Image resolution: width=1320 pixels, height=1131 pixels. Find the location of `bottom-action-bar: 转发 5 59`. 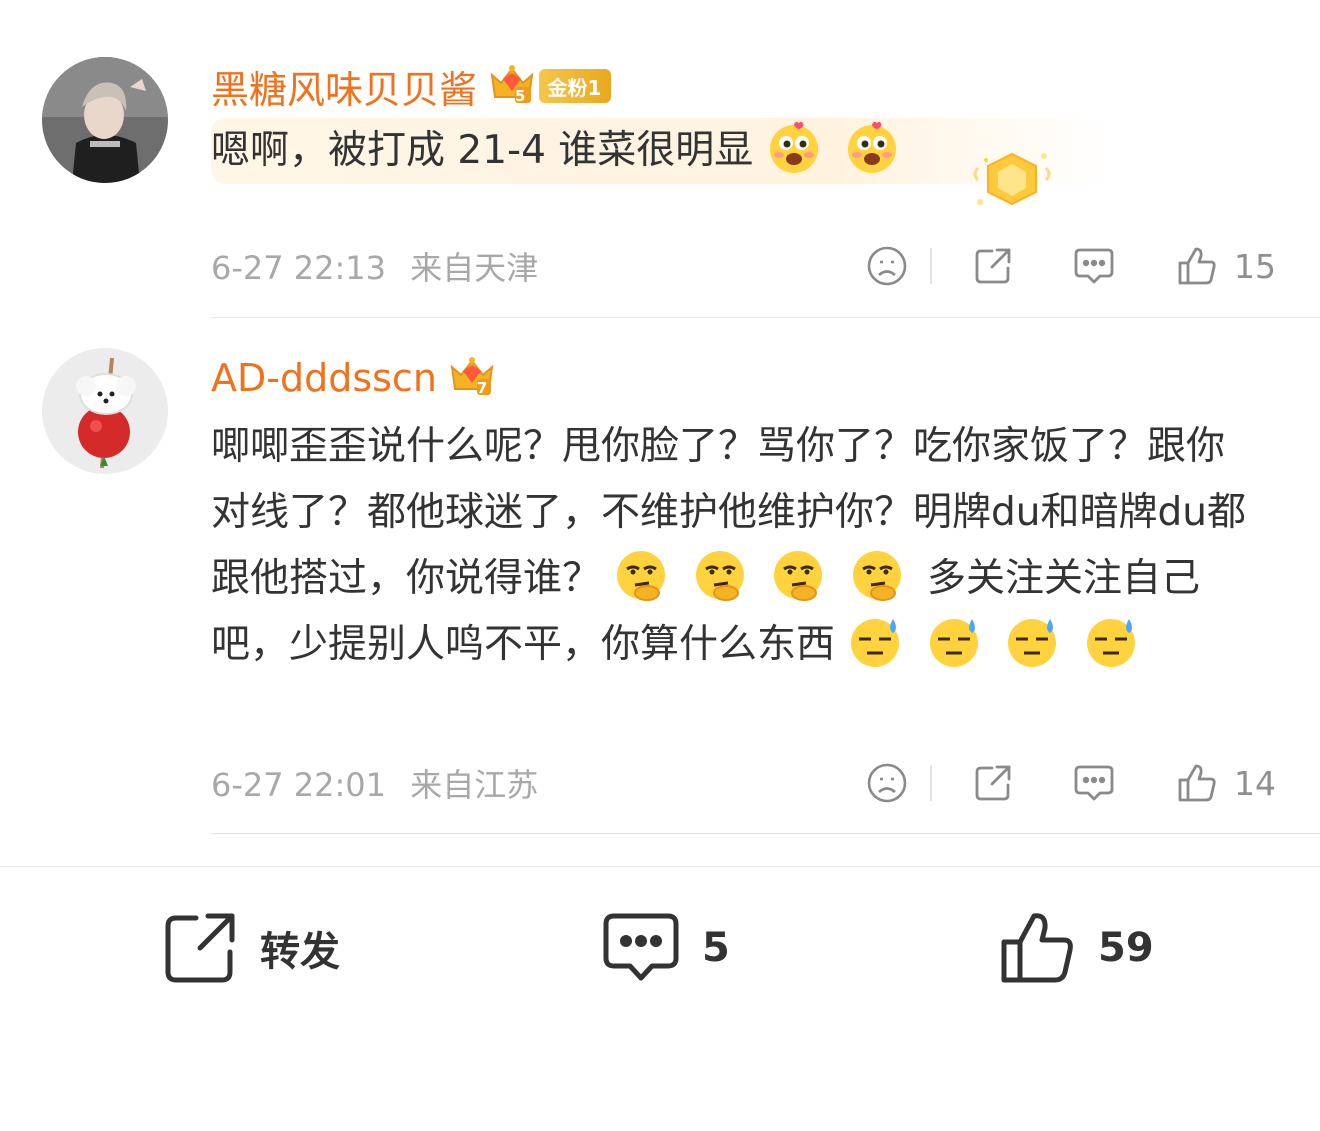

bottom-action-bar: 转发 5 59 is located at coordinates (660, 950).